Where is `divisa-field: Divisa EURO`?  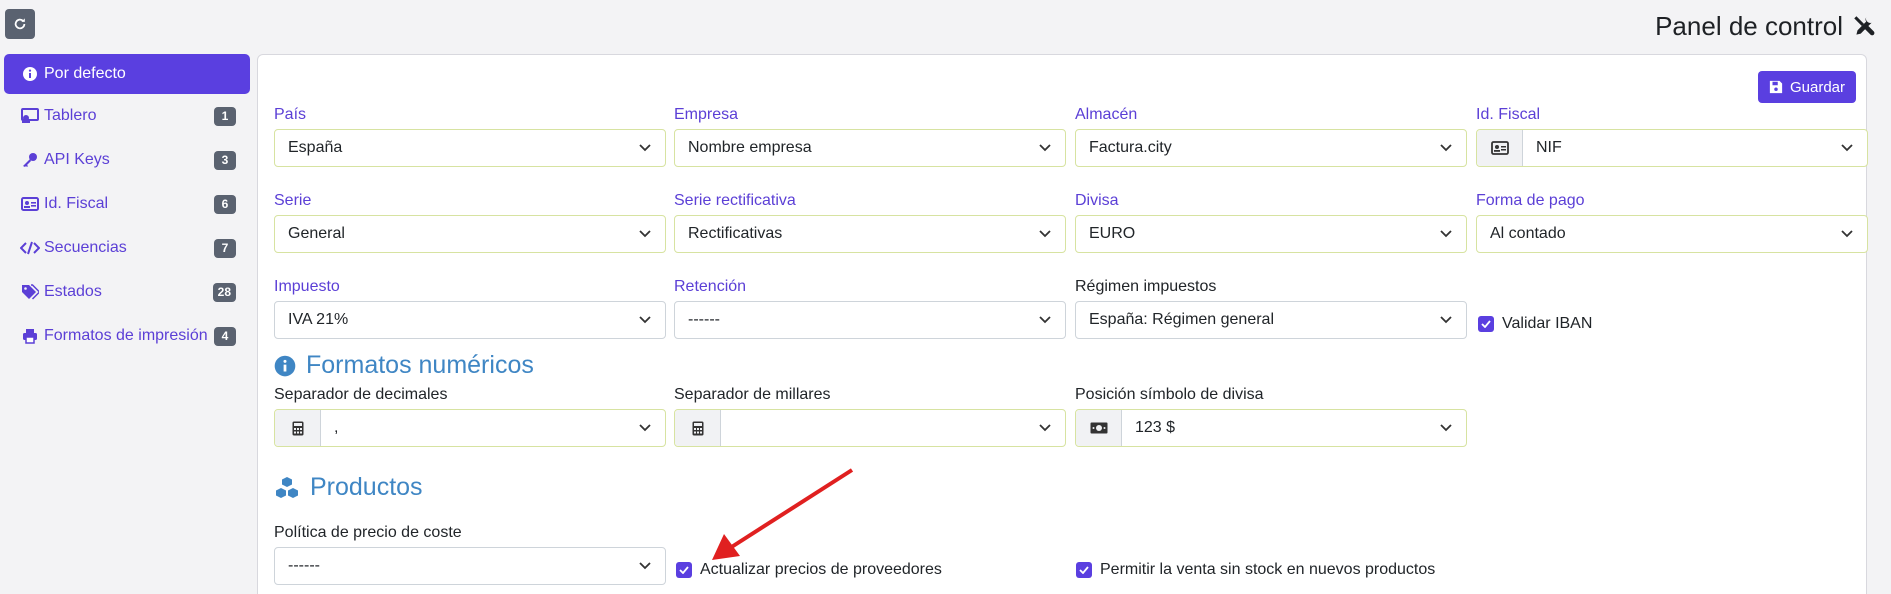 divisa-field: Divisa EURO is located at coordinates (1271, 221).